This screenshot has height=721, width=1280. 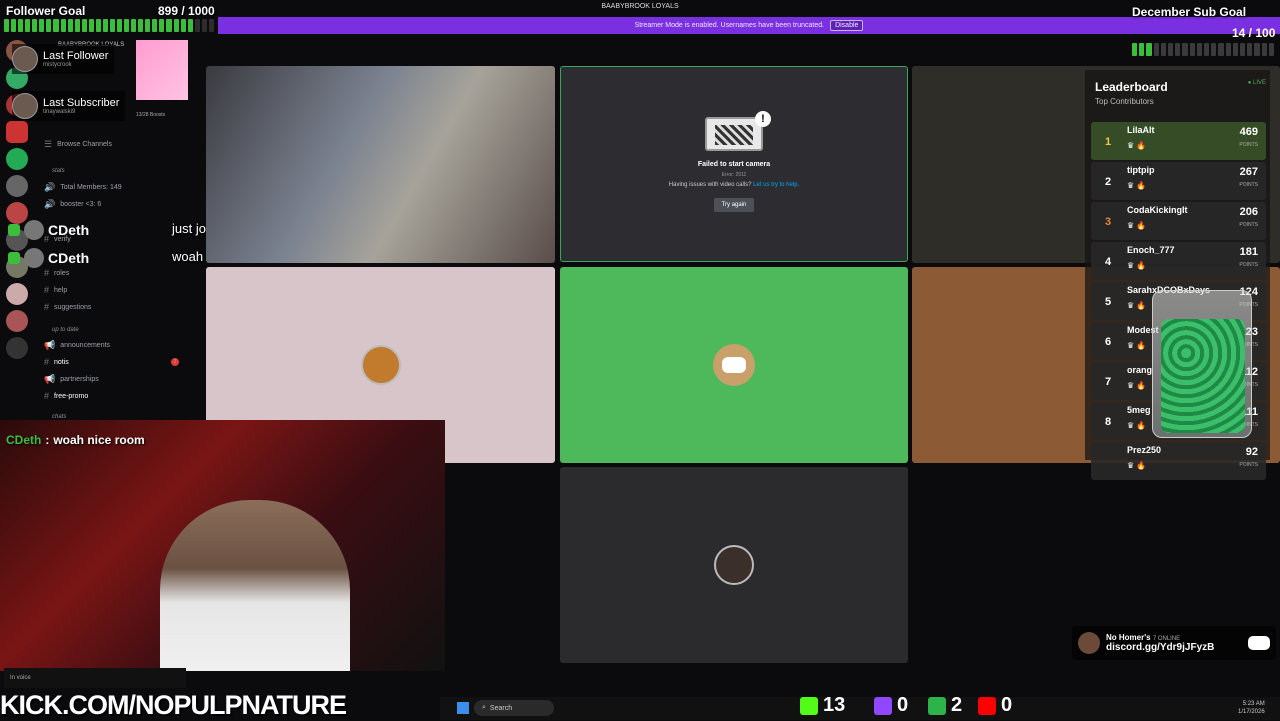 What do you see at coordinates (1254, 33) in the screenshot?
I see `sub-goal-count: 14 / 100` at bounding box center [1254, 33].